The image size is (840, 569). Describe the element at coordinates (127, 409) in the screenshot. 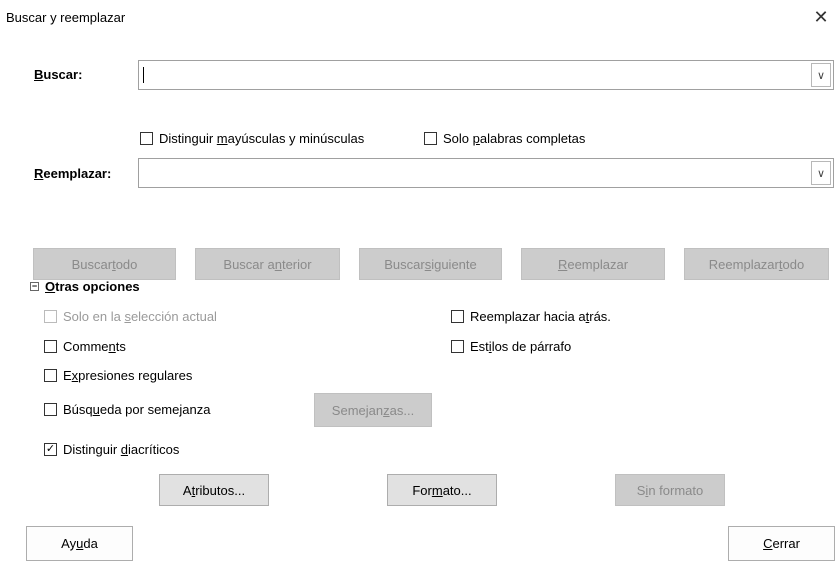

I see `similarity-search-checkbox: Búsqueda por semejanza` at that location.